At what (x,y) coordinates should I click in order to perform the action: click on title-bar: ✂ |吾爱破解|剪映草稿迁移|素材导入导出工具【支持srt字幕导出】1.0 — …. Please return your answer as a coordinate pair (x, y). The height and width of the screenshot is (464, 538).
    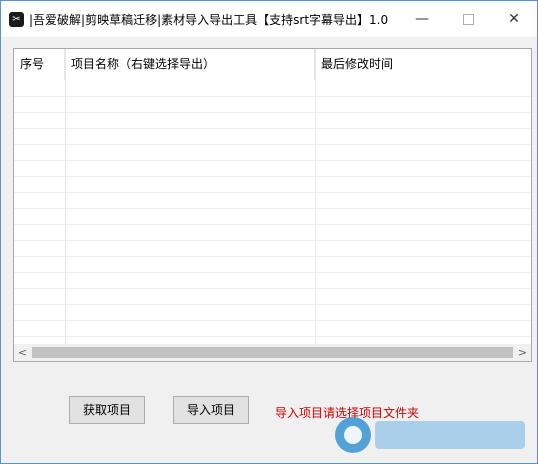
    Looking at the image, I should click on (269, 19).